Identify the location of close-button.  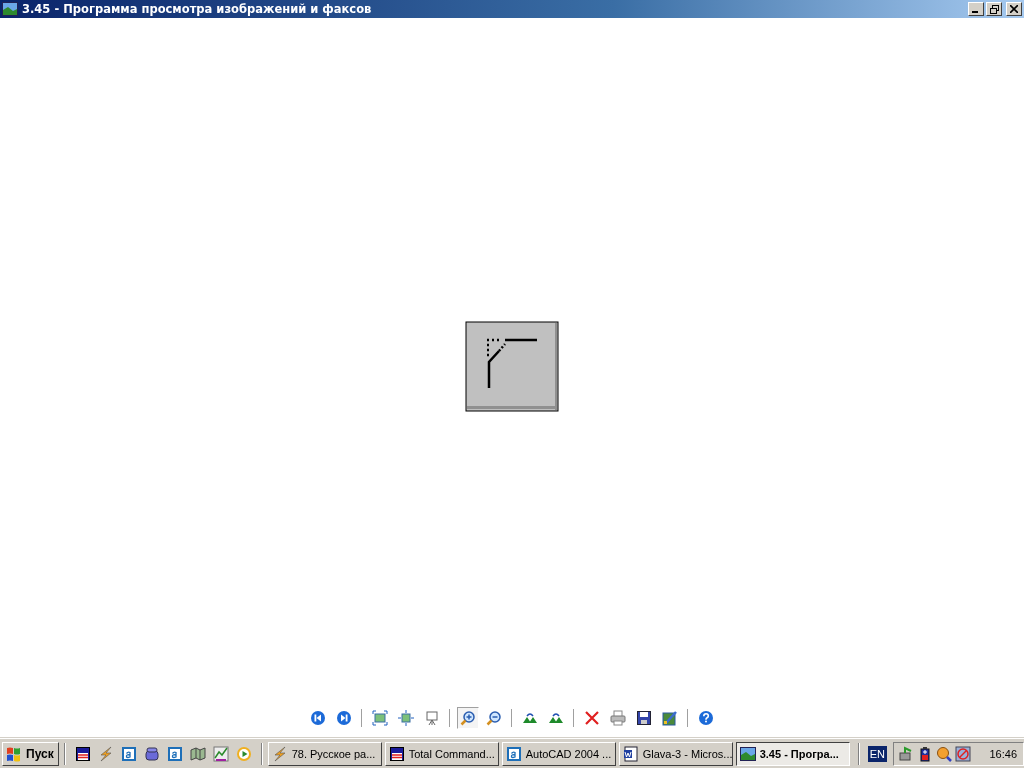
(1014, 9).